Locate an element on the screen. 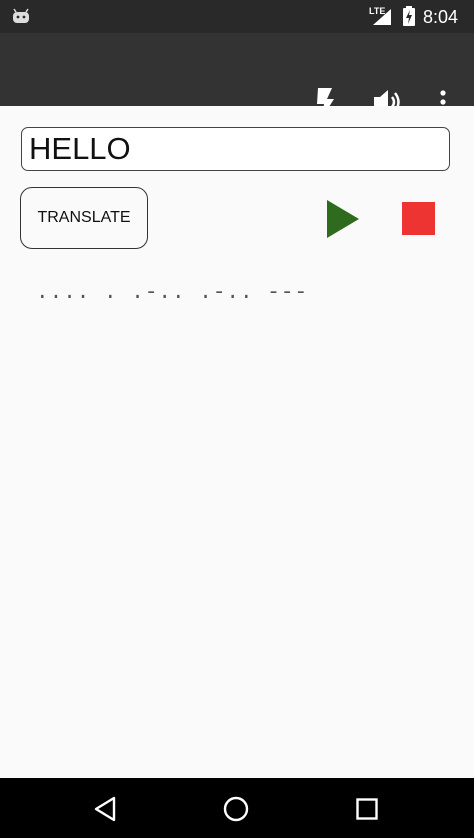 Image resolution: width=474 pixels, height=838 pixels. stop-icon is located at coordinates (418, 218).